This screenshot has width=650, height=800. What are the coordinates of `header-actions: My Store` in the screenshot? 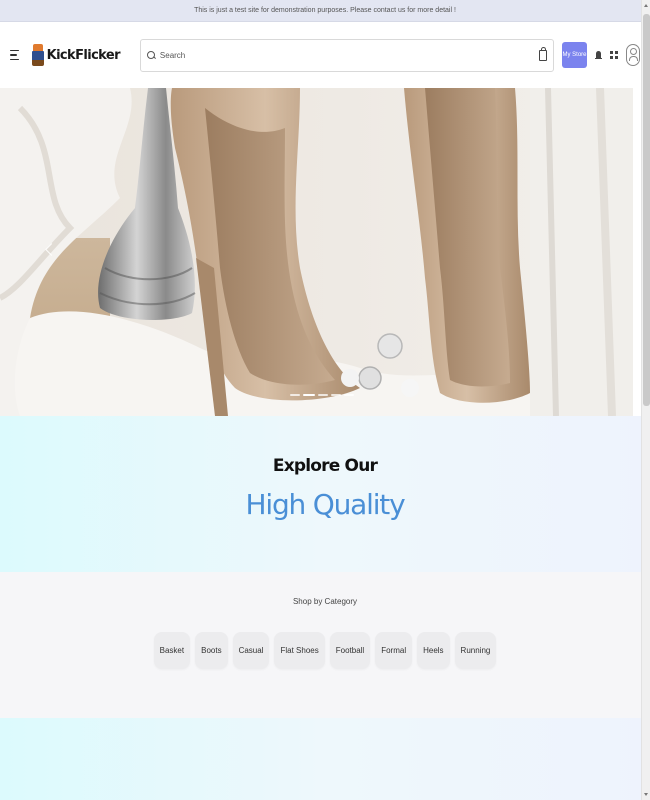 It's located at (601, 55).